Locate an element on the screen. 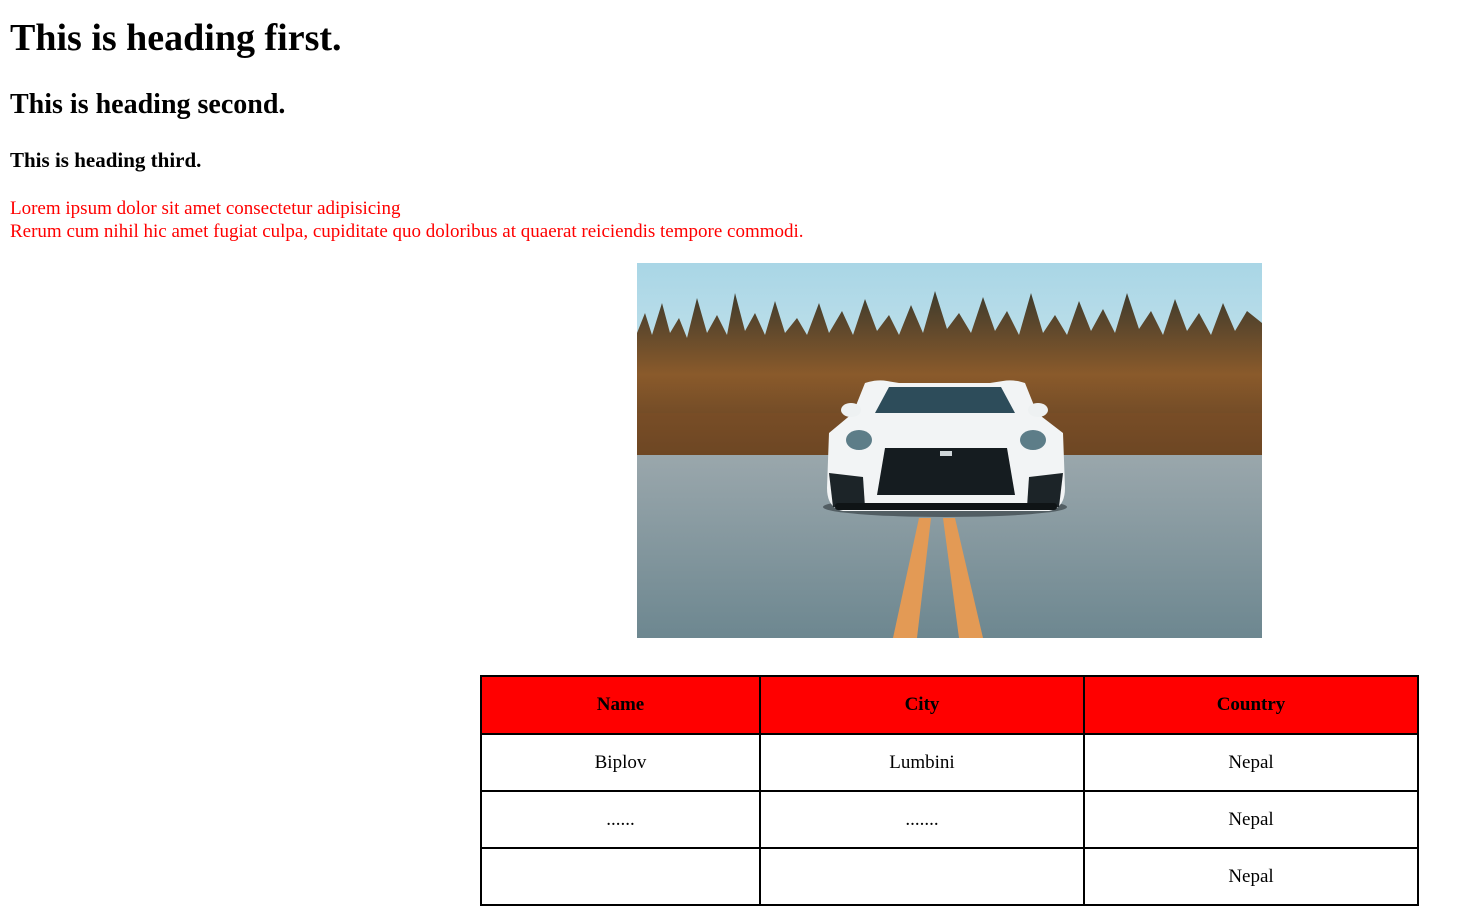 The width and height of the screenshot is (1471, 906). table-row: Nepal is located at coordinates (949, 876).